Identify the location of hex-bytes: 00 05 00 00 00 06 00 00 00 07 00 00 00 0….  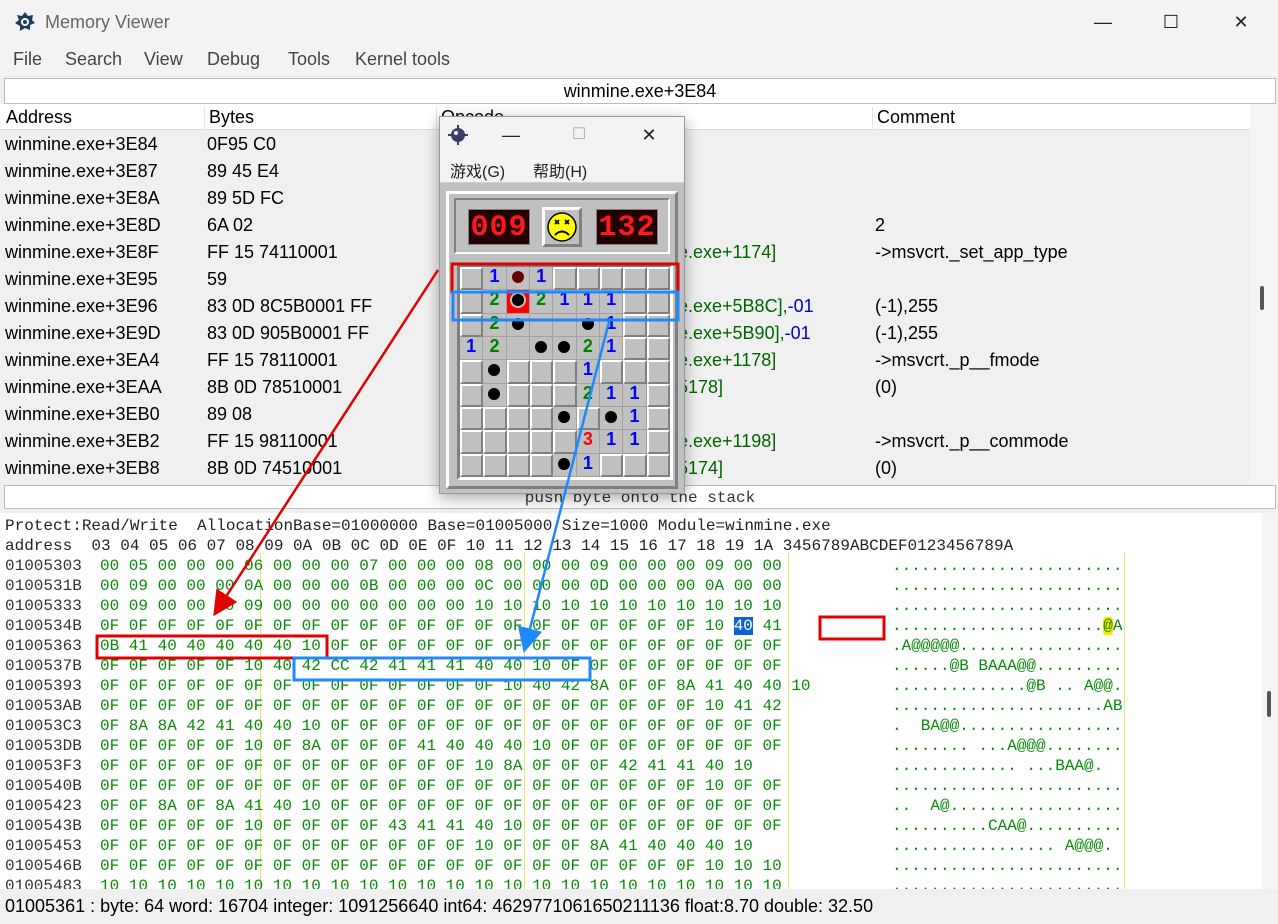
(441, 566).